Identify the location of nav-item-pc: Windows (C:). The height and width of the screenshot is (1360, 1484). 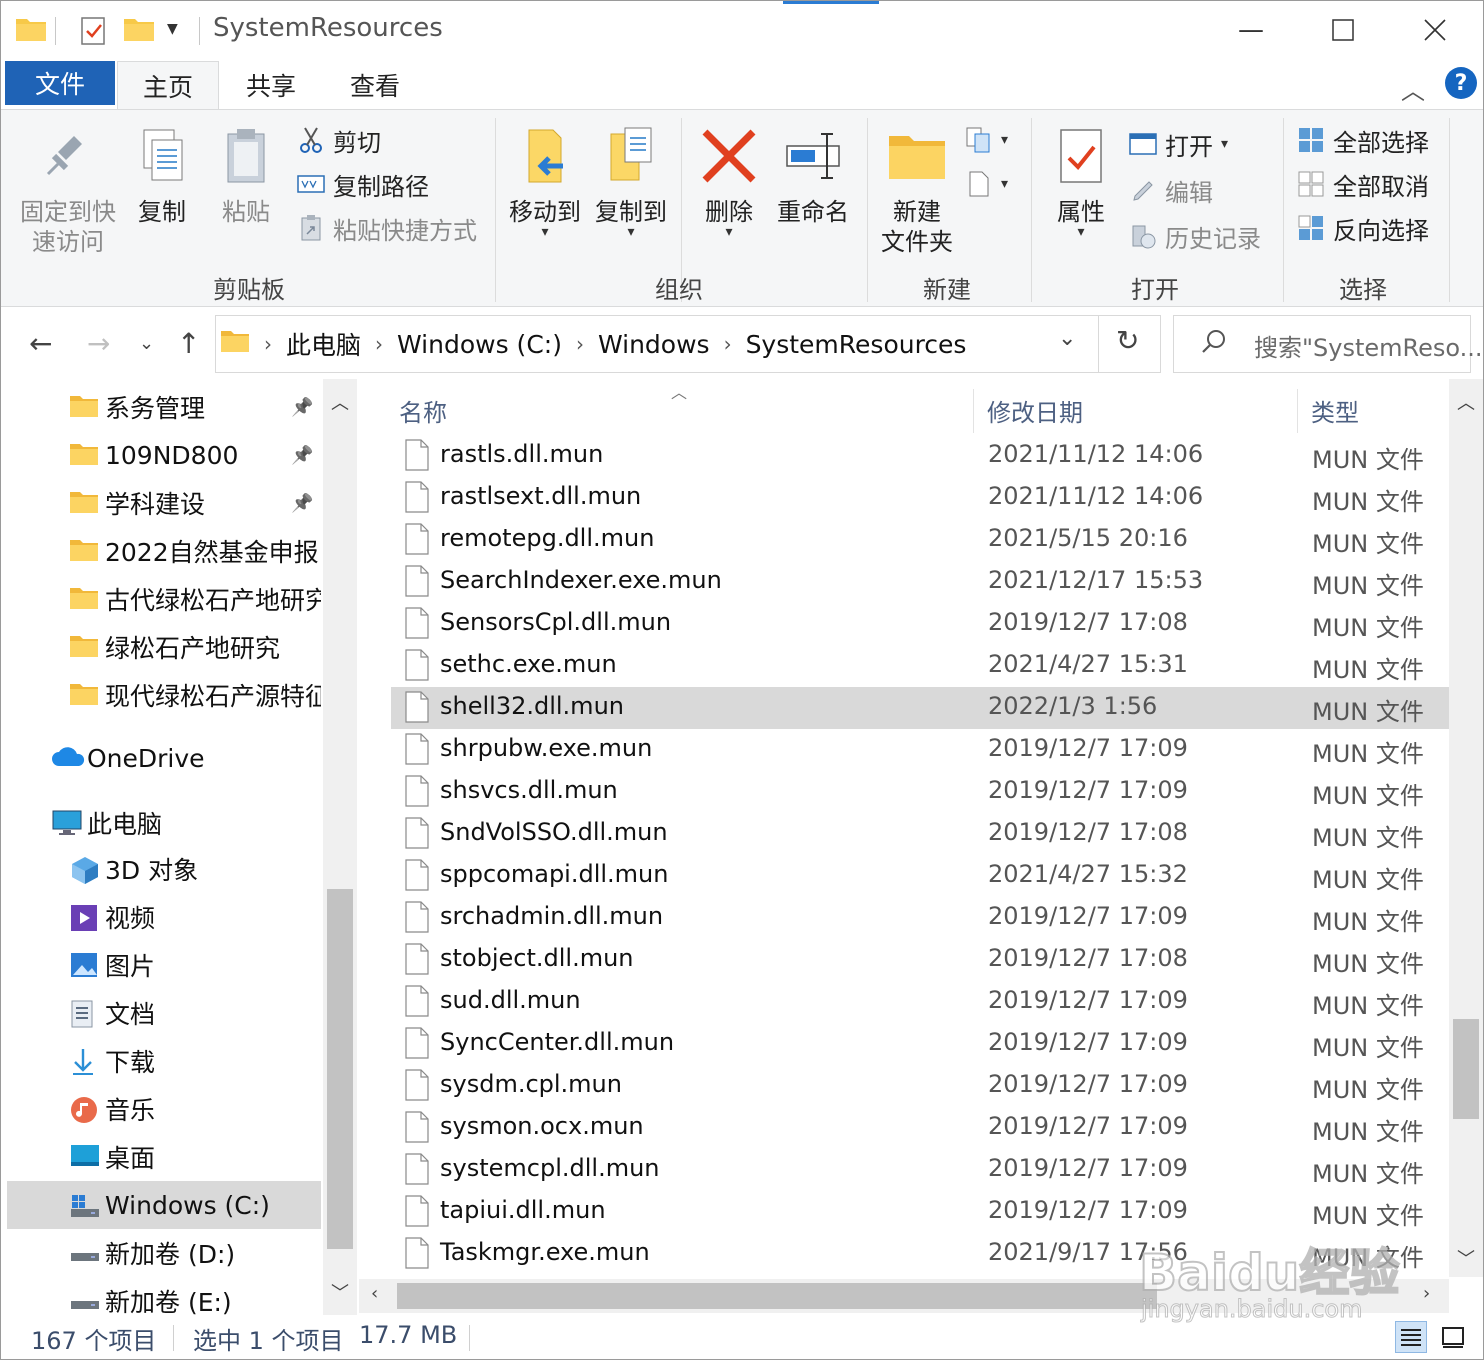
(164, 1205).